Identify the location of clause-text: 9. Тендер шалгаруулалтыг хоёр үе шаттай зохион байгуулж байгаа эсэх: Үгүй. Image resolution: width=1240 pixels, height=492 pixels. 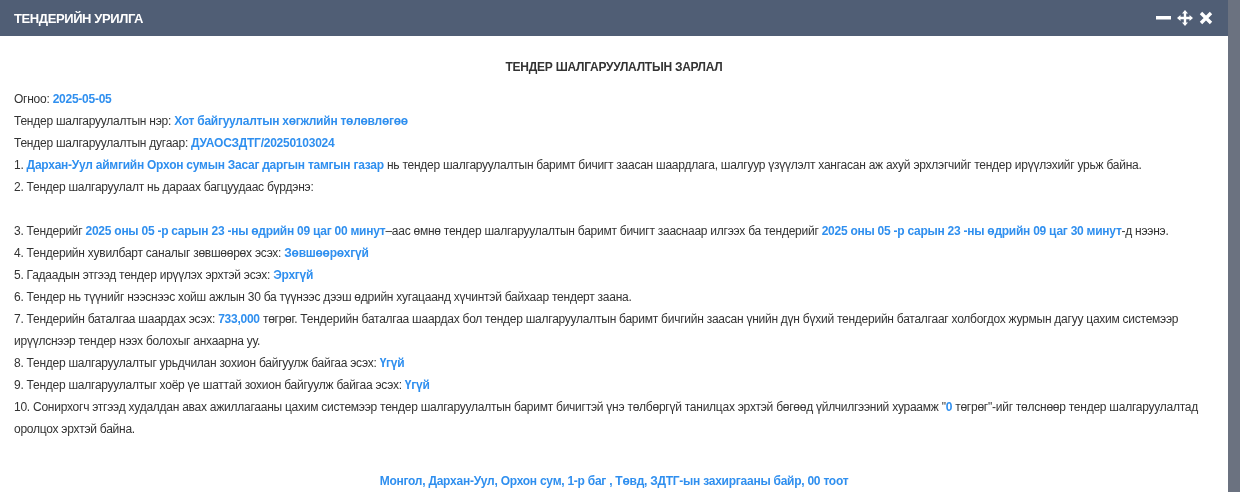
(222, 385).